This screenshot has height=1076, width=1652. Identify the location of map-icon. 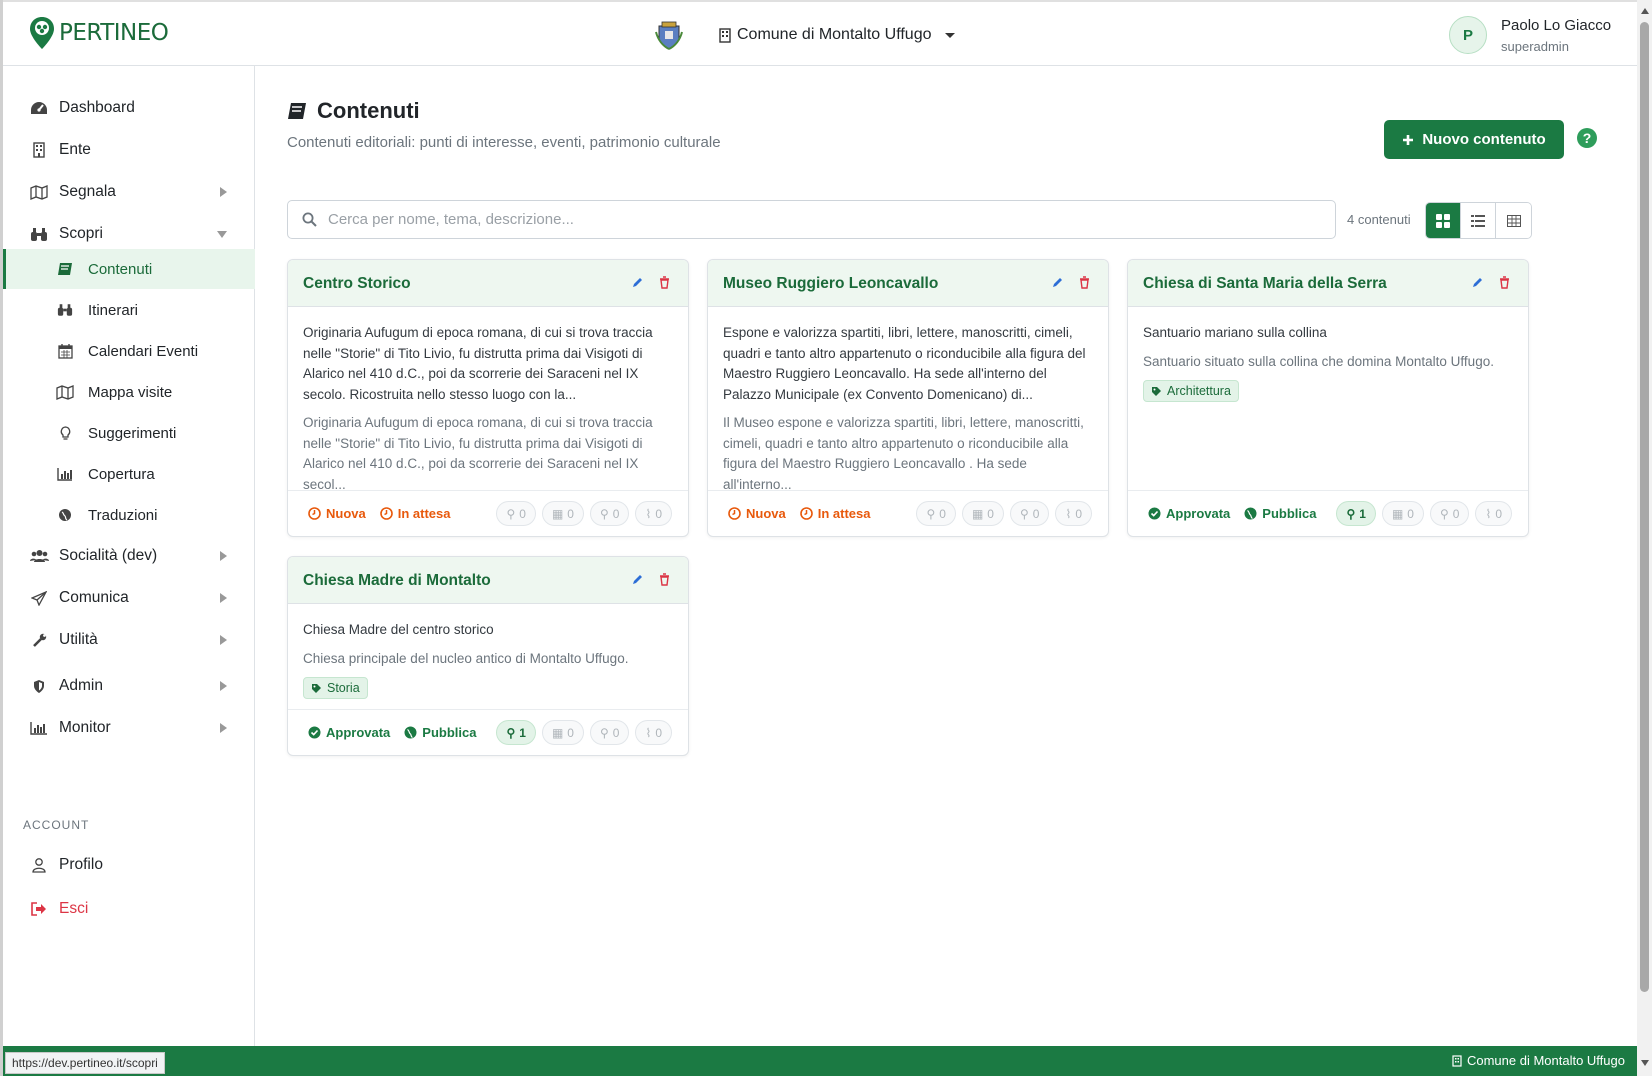
(65, 392).